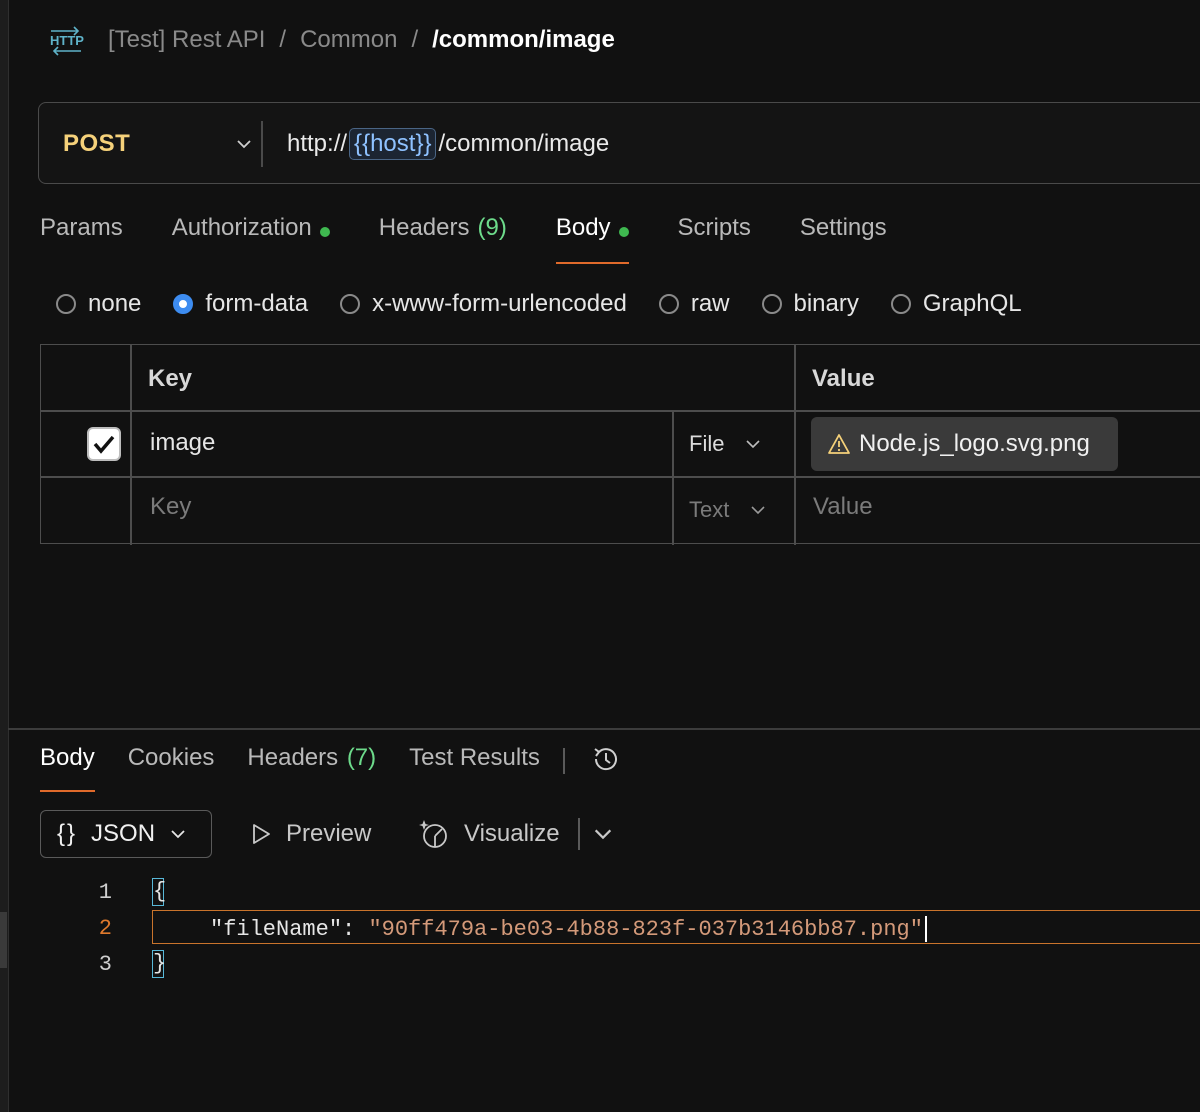  What do you see at coordinates (433, 834) in the screenshot?
I see `sparkle-chart-icon` at bounding box center [433, 834].